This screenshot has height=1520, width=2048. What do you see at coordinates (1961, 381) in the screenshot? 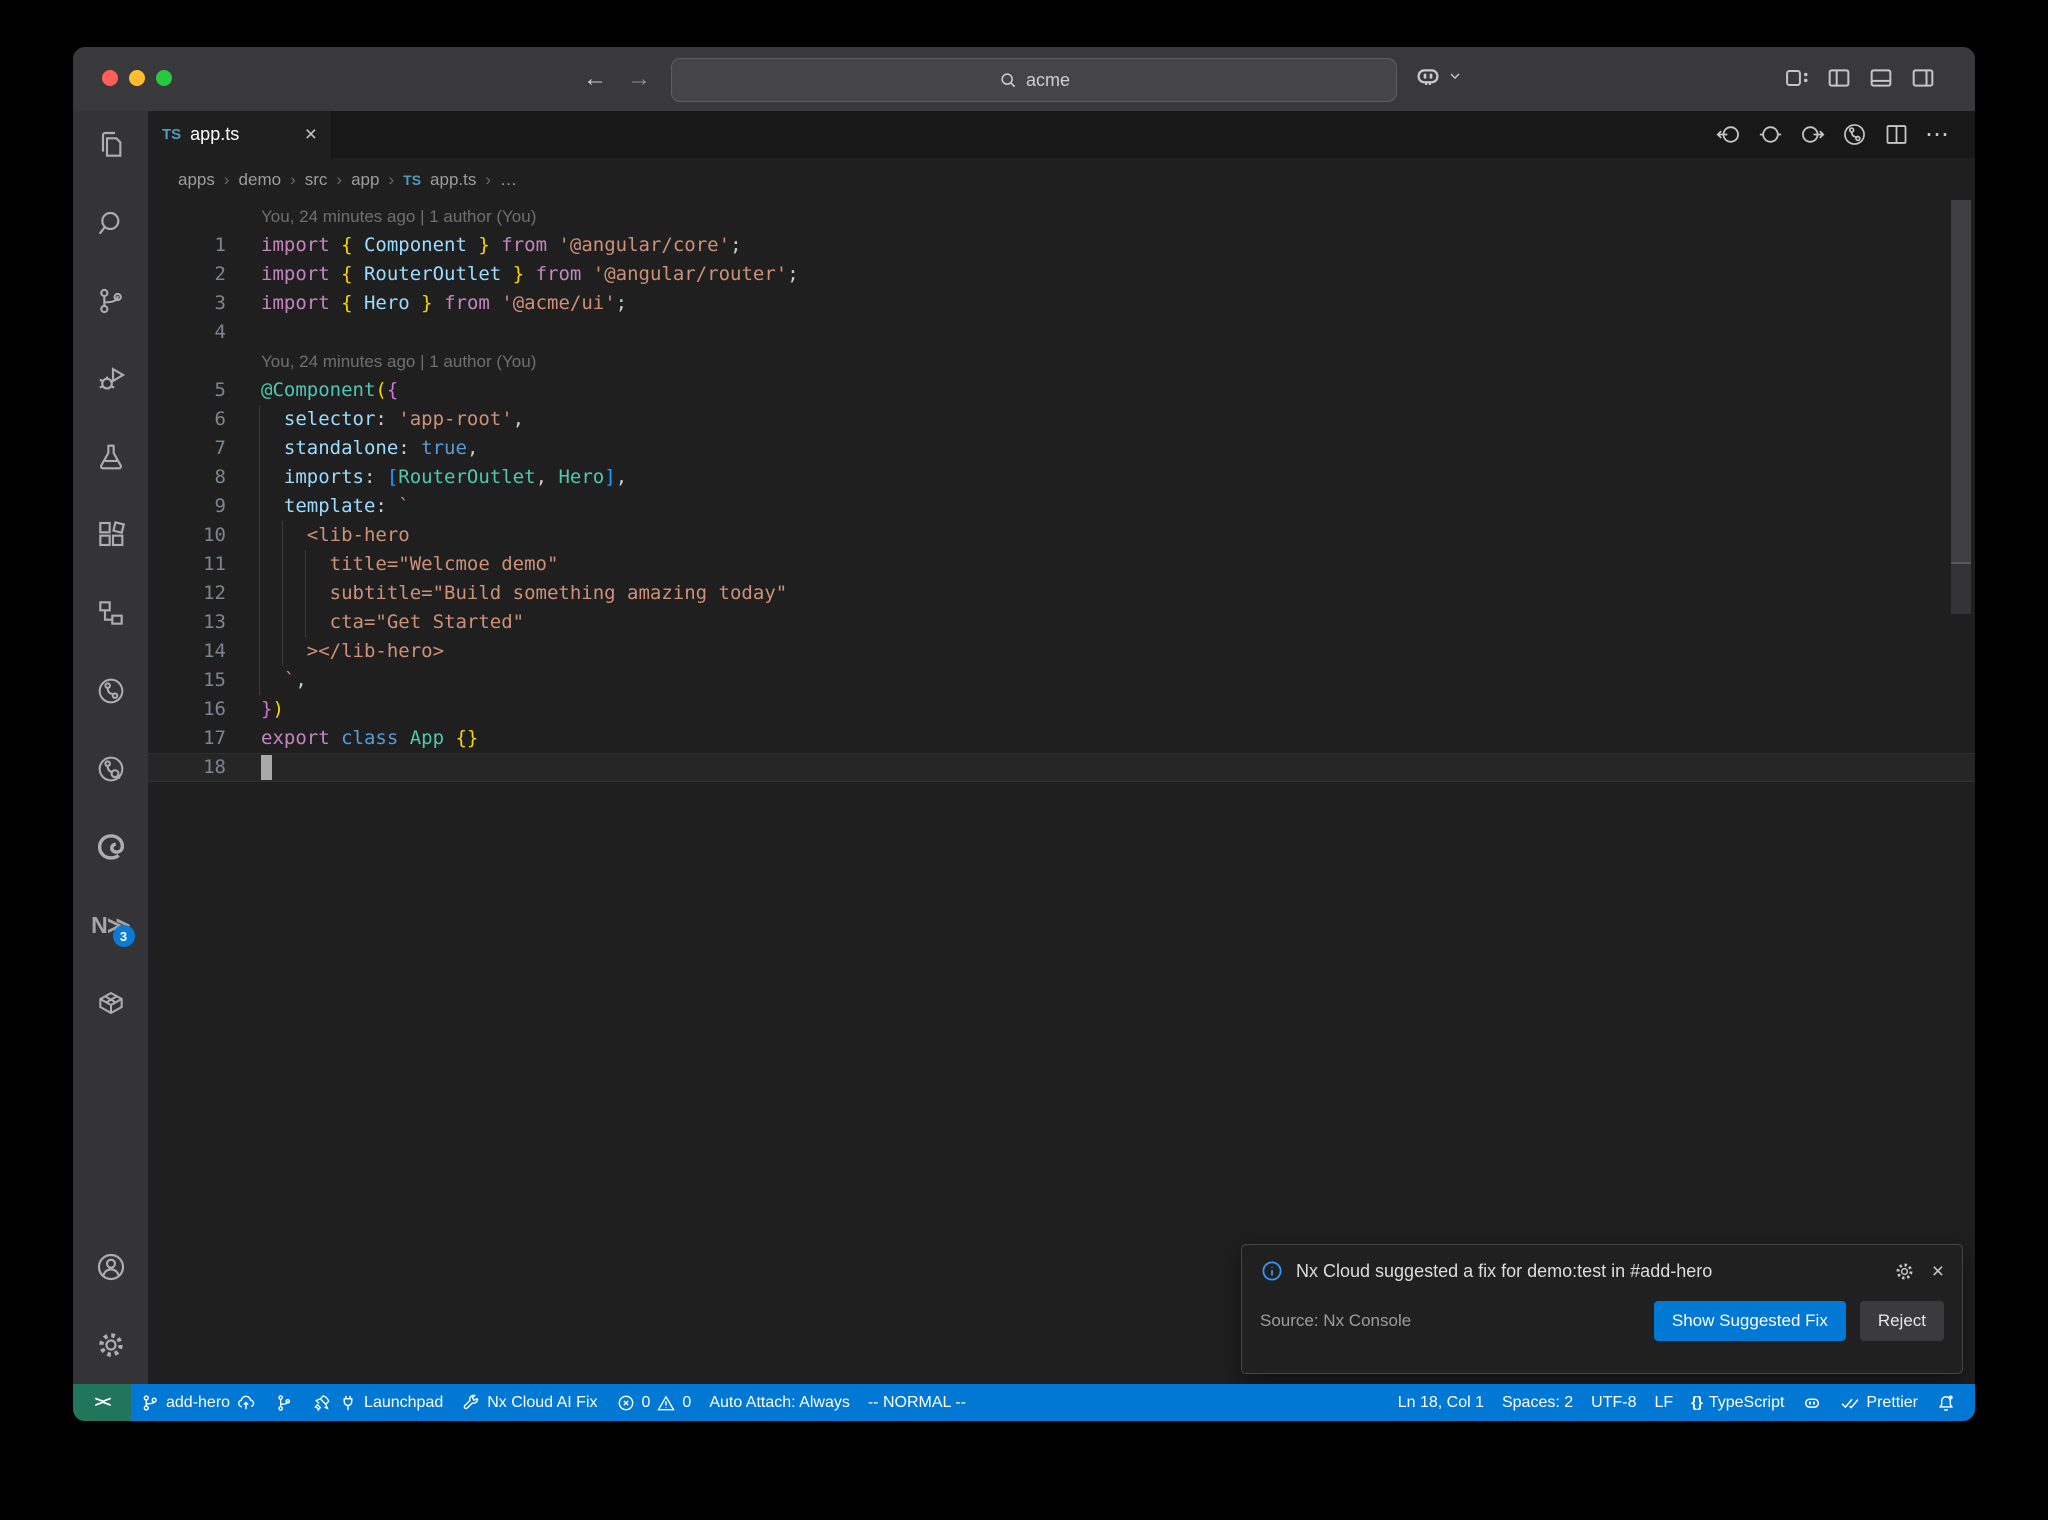
I see `editor-scrollbar` at bounding box center [1961, 381].